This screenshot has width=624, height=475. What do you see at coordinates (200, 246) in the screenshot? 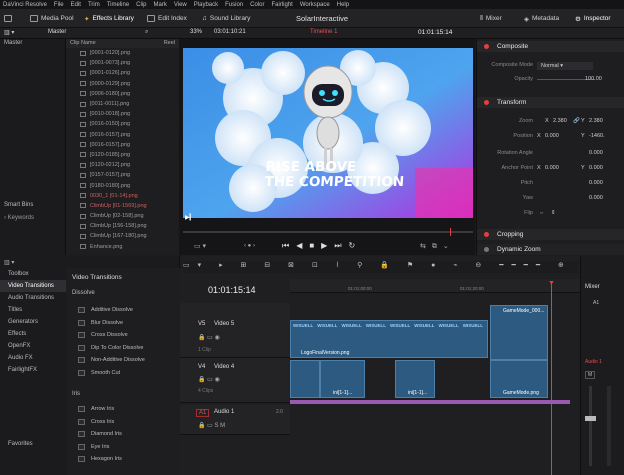
I see `viewer-options-icon: ▭ ▾` at bounding box center [200, 246].